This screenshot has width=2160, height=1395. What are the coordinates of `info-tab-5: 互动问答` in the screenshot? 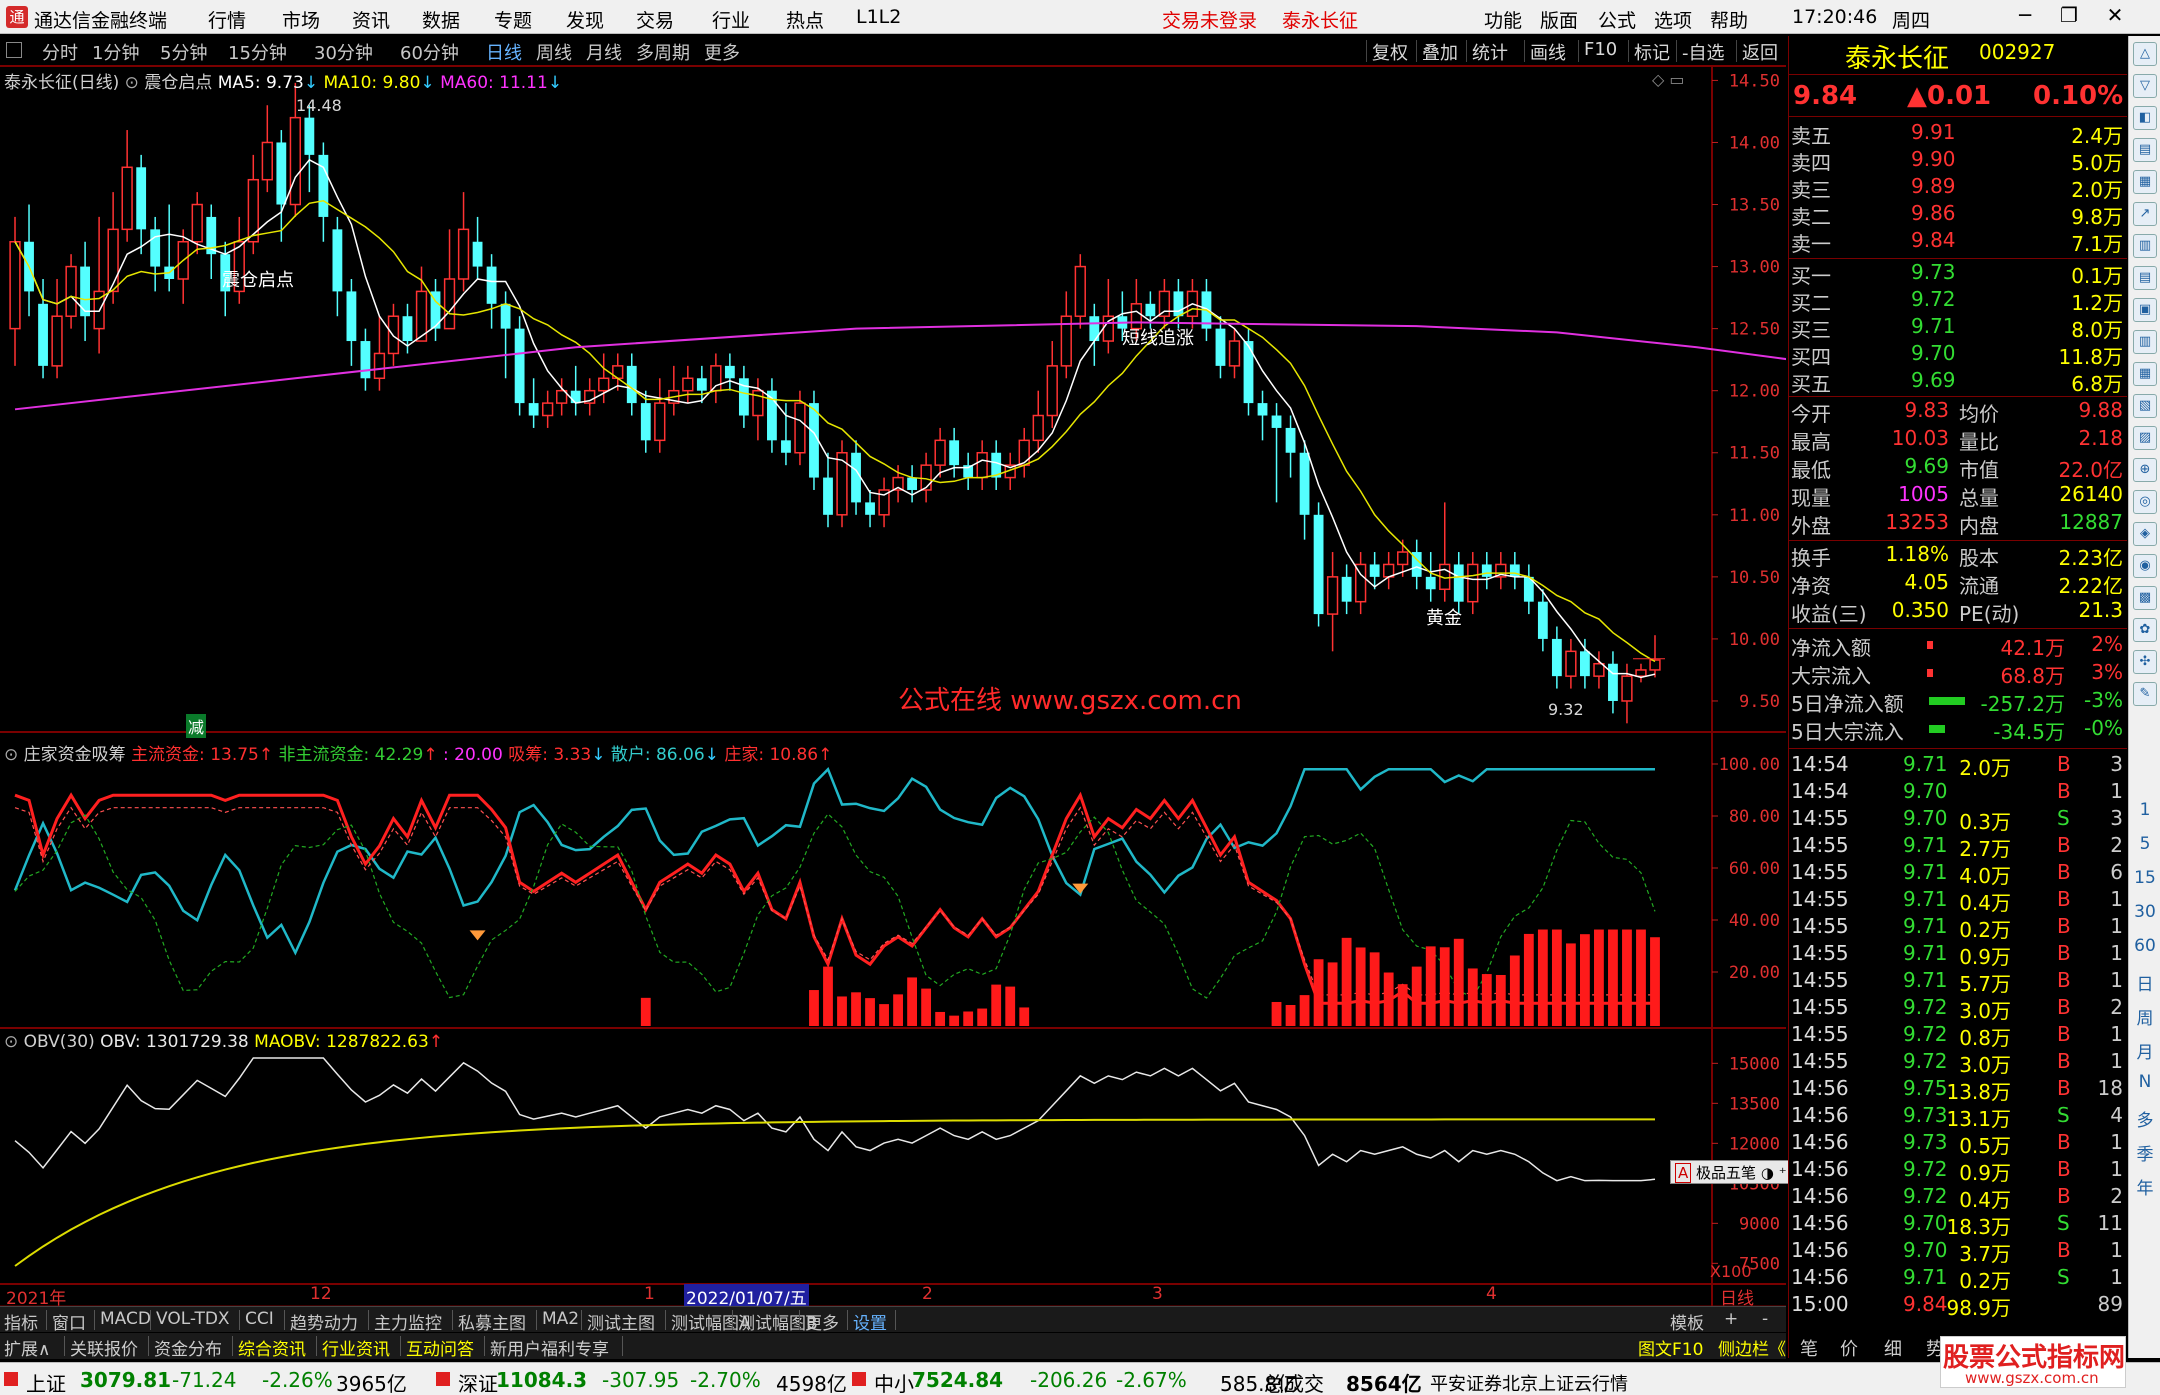 It's located at (440, 1347).